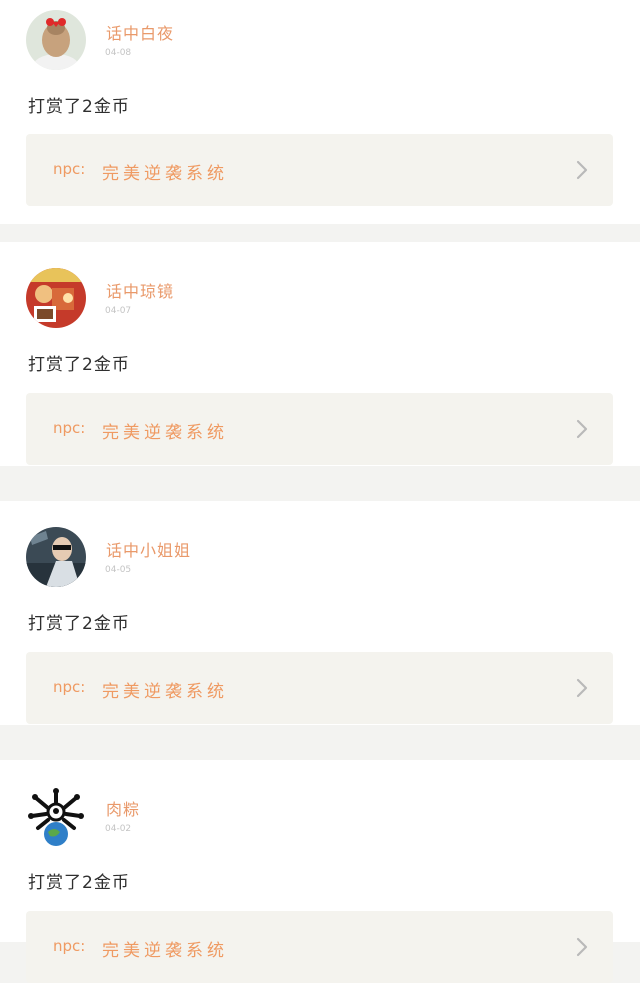 The image size is (640, 983). What do you see at coordinates (140, 32) in the screenshot?
I see `username: 话中白夜` at bounding box center [140, 32].